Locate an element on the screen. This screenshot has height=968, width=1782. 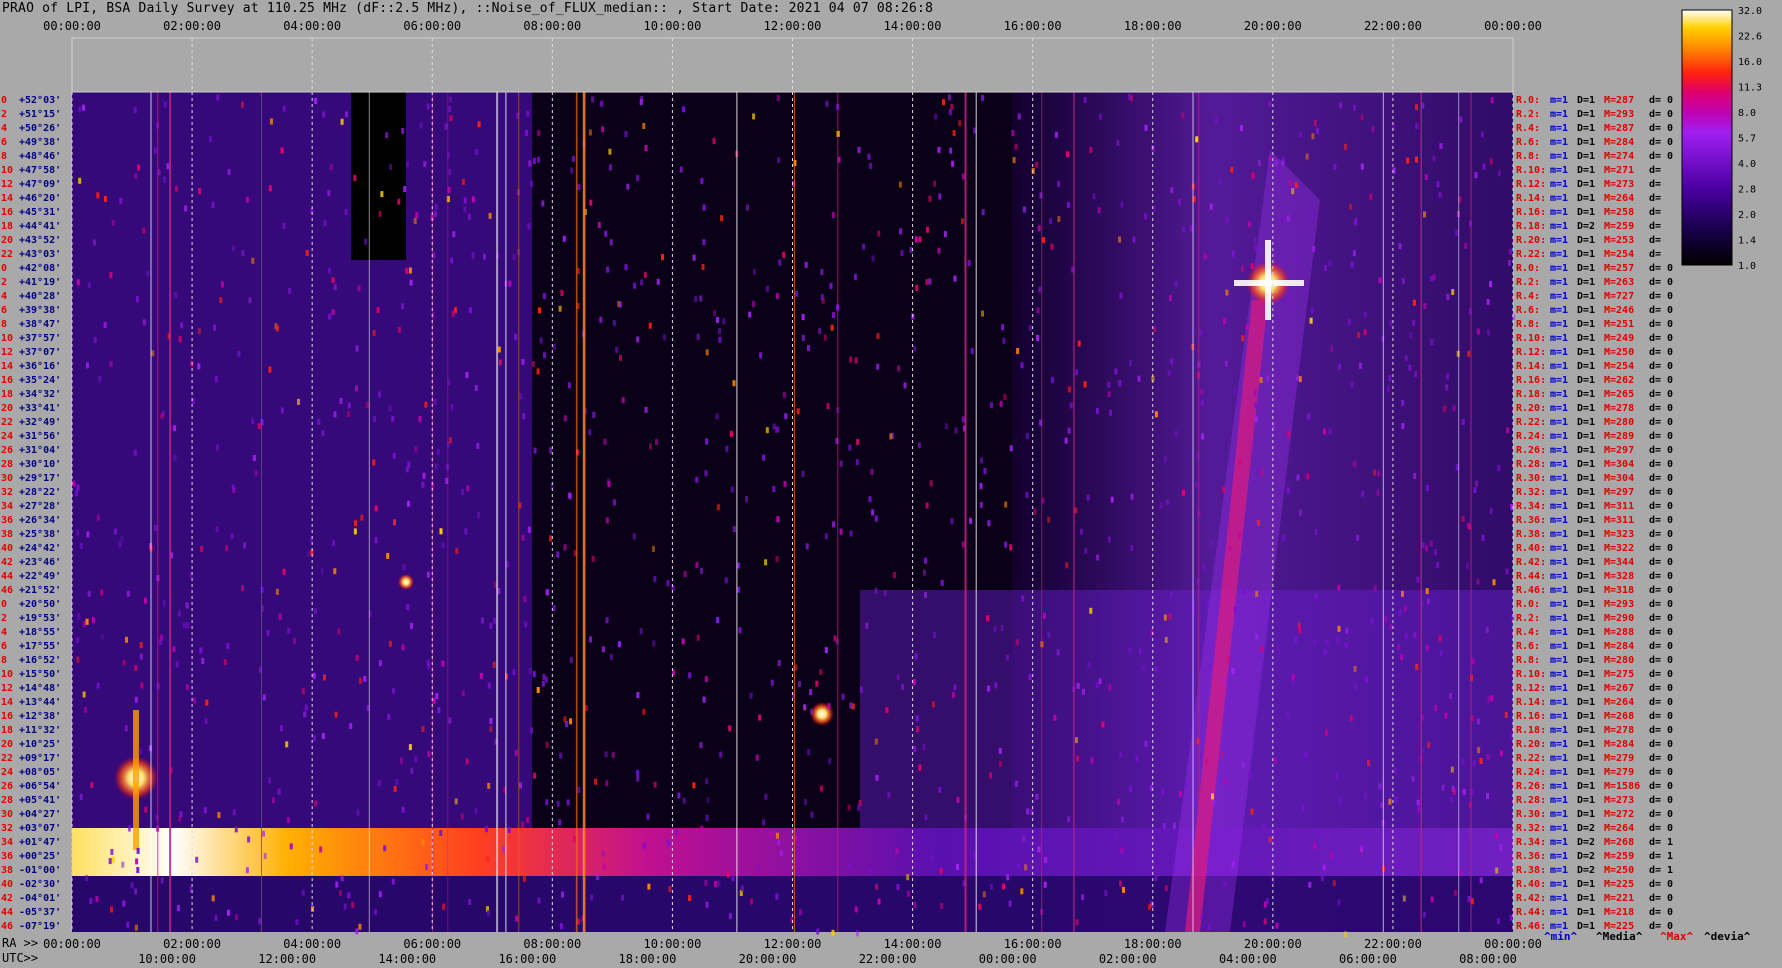
row-stat-name: R.8: is located at coordinates (1528, 156).